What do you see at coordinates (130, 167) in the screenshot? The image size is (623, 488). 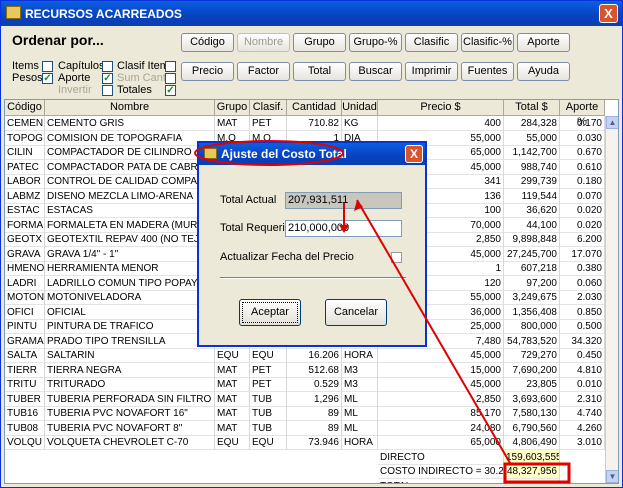 I see `table-cell: COMPACTADOR PATA DE CABRA` at bounding box center [130, 167].